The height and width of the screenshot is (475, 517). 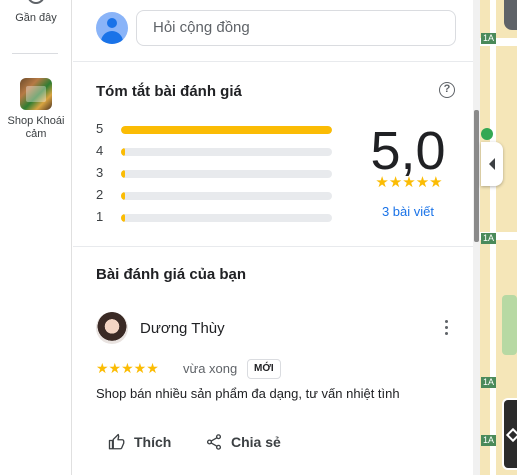 What do you see at coordinates (296, 28) in the screenshot?
I see `ask-community-input: Hỏi cộng đồng` at bounding box center [296, 28].